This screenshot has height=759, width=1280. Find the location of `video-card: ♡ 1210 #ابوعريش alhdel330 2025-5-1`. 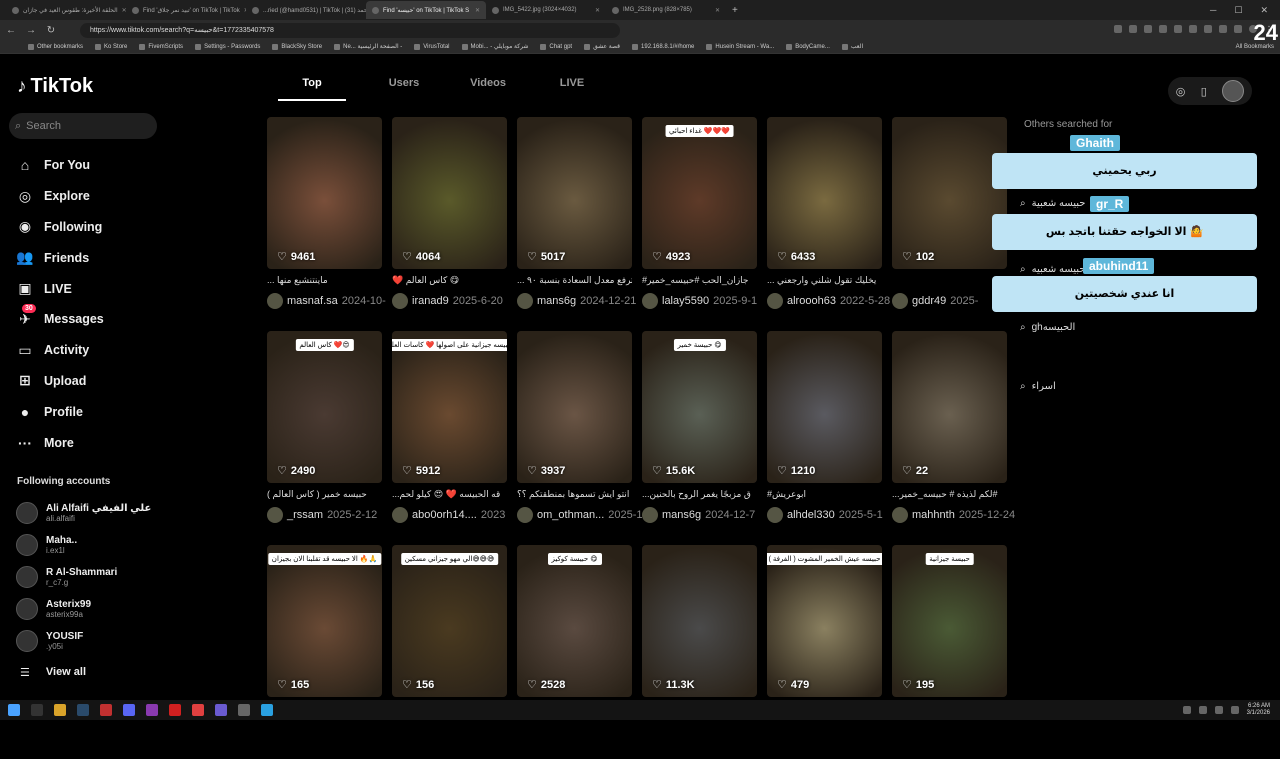

video-card: ♡ 1210 #ابوعريش alhdel330 2025-5-1 is located at coordinates (825, 438).